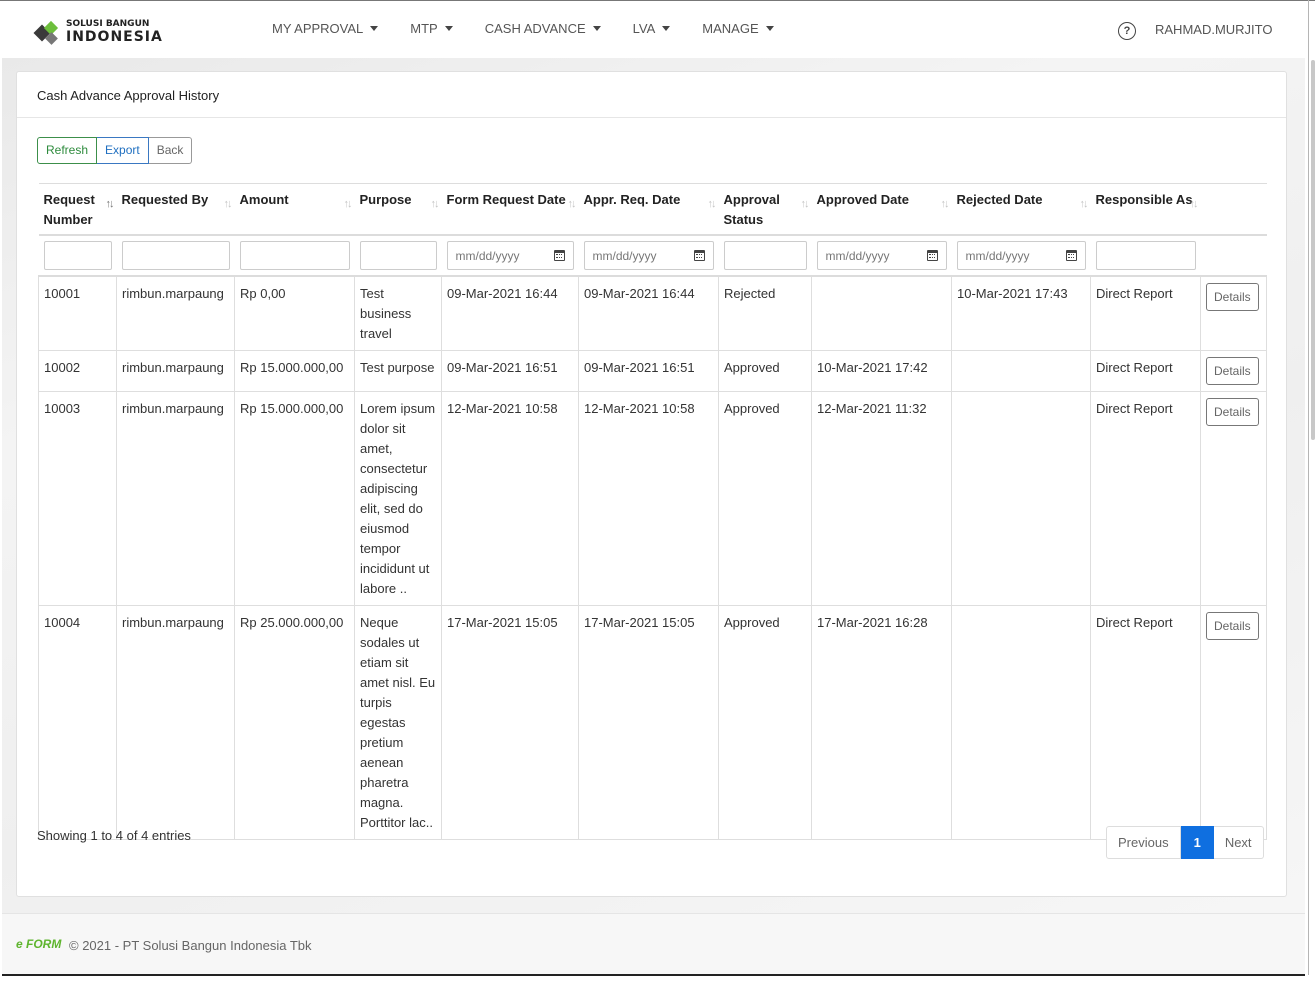 This screenshot has width=1315, height=982. Describe the element at coordinates (77, 255) in the screenshot. I see `filter-request-number` at that location.